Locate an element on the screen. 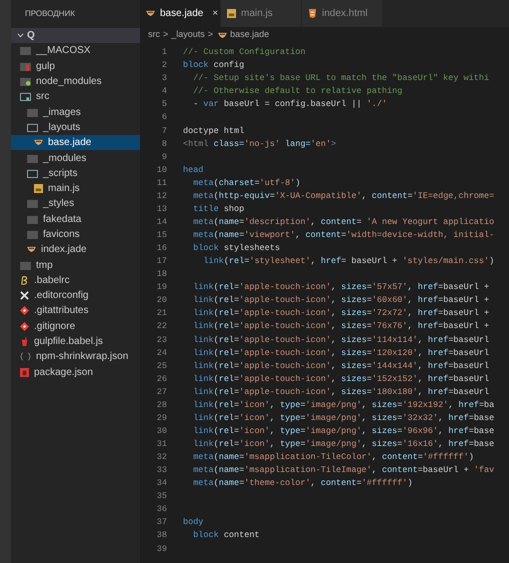 The image size is (509, 563). code-line: link(rel='icon', type='image/png', sizes='96x96', href=base is located at coordinates (343, 431).